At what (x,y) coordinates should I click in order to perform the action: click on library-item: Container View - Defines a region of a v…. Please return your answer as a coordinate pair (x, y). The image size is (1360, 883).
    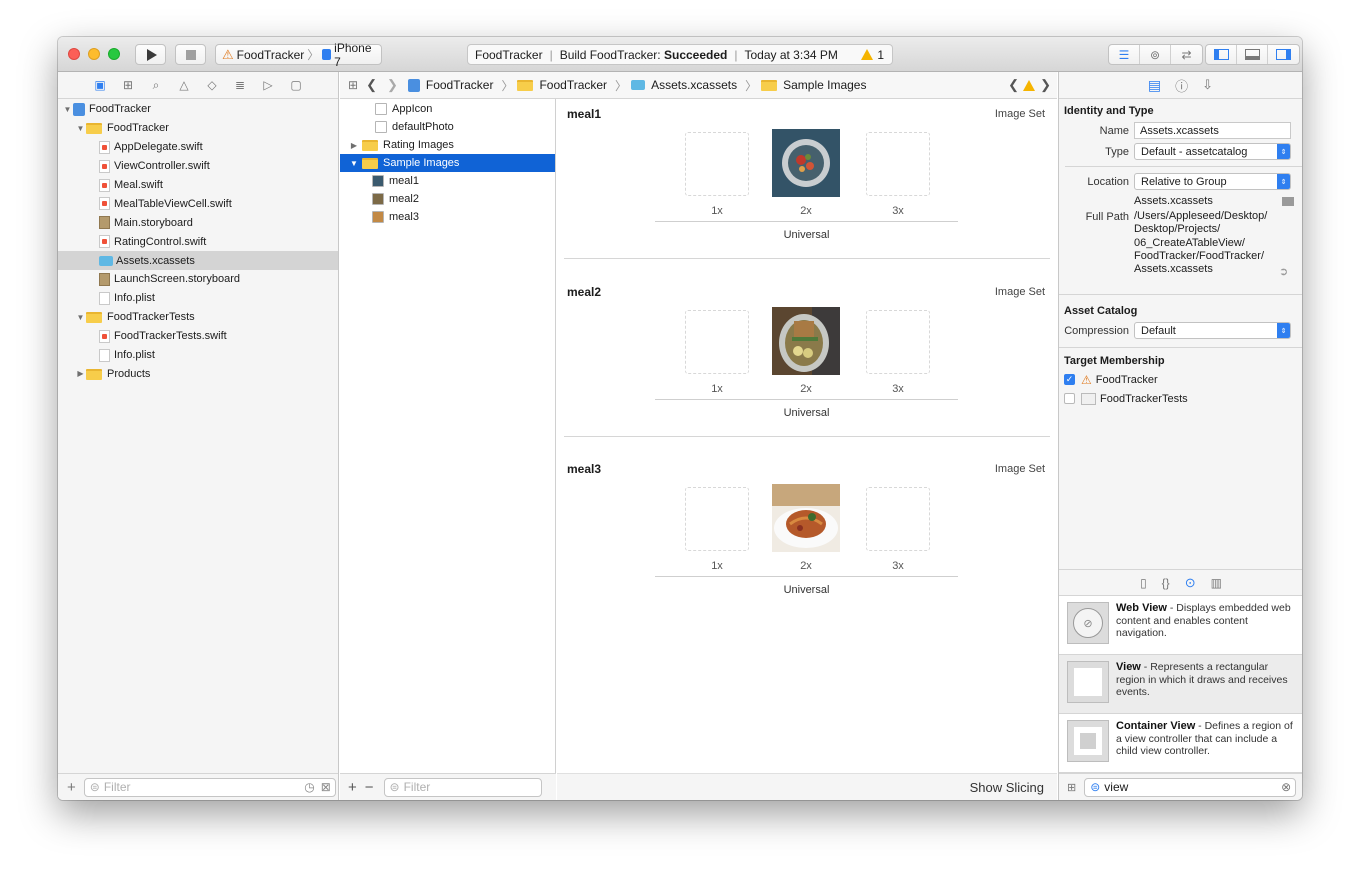
    Looking at the image, I should click on (1180, 743).